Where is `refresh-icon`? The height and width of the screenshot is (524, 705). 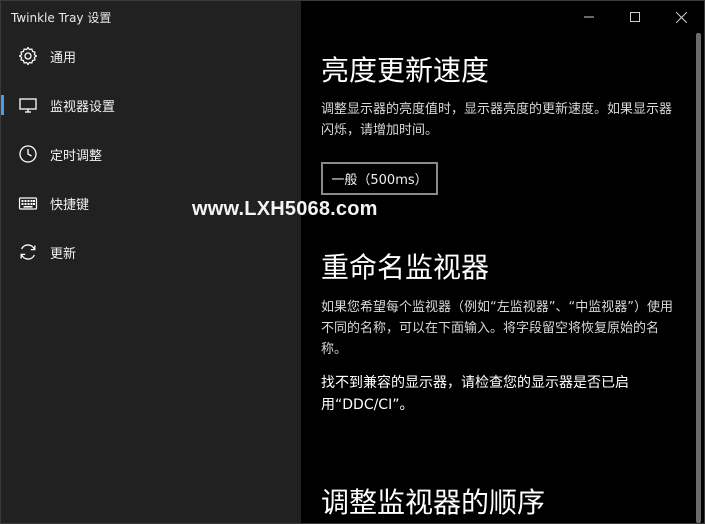 refresh-icon is located at coordinates (28, 252).